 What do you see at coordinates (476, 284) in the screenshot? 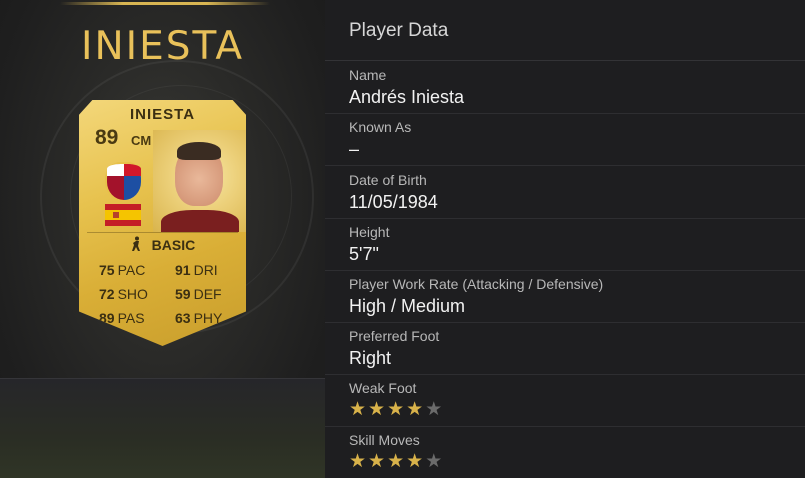
I see `field-label: Player Work Rate (Attacking / Defensive)` at bounding box center [476, 284].